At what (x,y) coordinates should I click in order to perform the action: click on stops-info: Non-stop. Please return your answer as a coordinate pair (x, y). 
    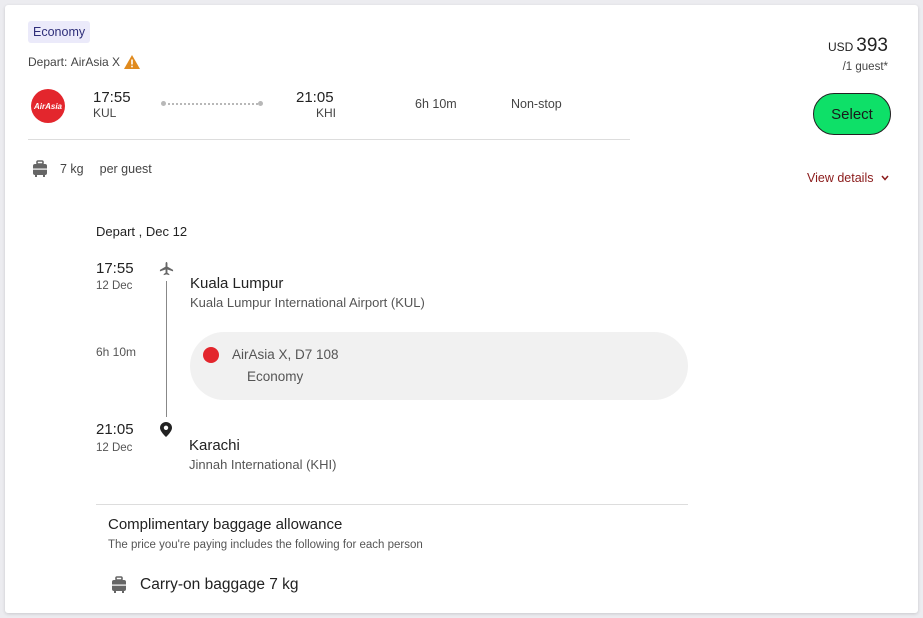
    Looking at the image, I should click on (536, 104).